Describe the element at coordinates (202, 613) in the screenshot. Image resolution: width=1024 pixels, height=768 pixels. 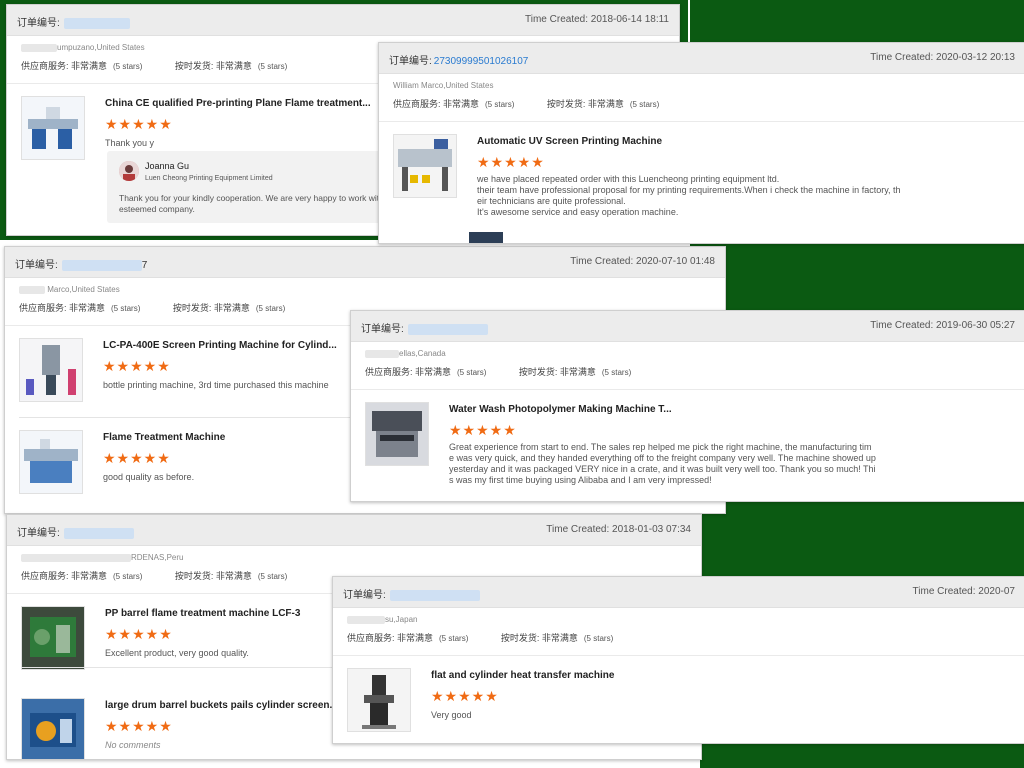
I see `product-title: PP barrel flame treatment machine LCF-3` at that location.